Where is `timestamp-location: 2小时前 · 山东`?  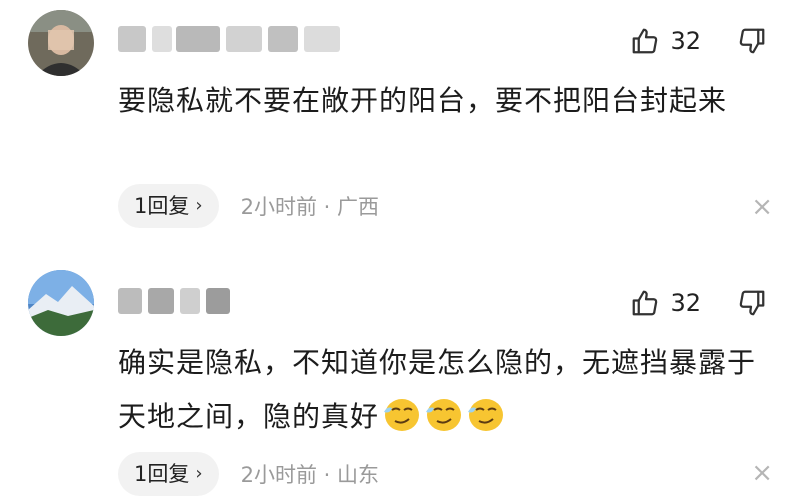
timestamp-location: 2小时前 · 山东 is located at coordinates (309, 475).